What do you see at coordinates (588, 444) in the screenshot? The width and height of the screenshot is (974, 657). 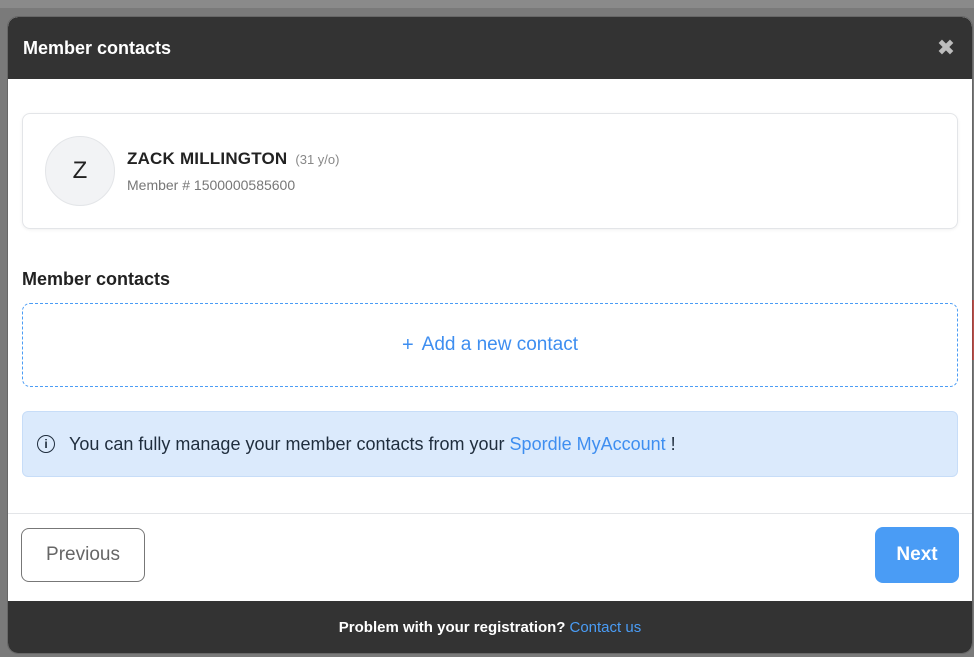 I see `myaccount-link: Spordle MyAccount` at bounding box center [588, 444].